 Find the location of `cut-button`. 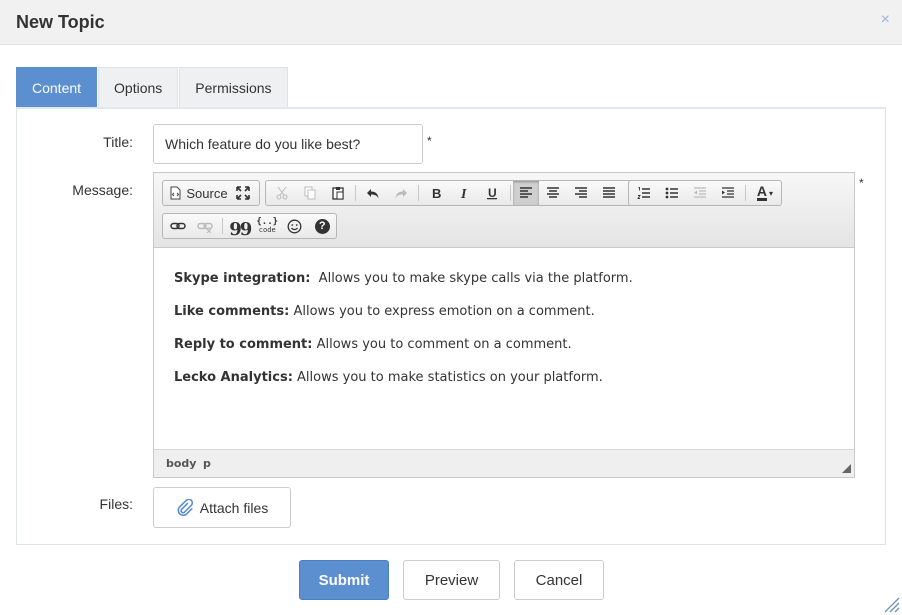

cut-button is located at coordinates (282, 193).